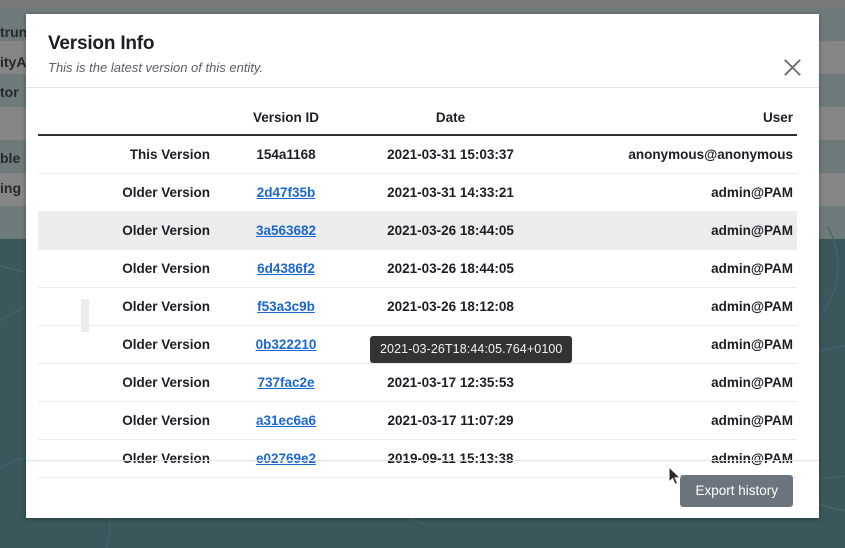 Image resolution: width=845 pixels, height=548 pixels. I want to click on cell-date: 2021-03-31 15:03:37, so click(450, 154).